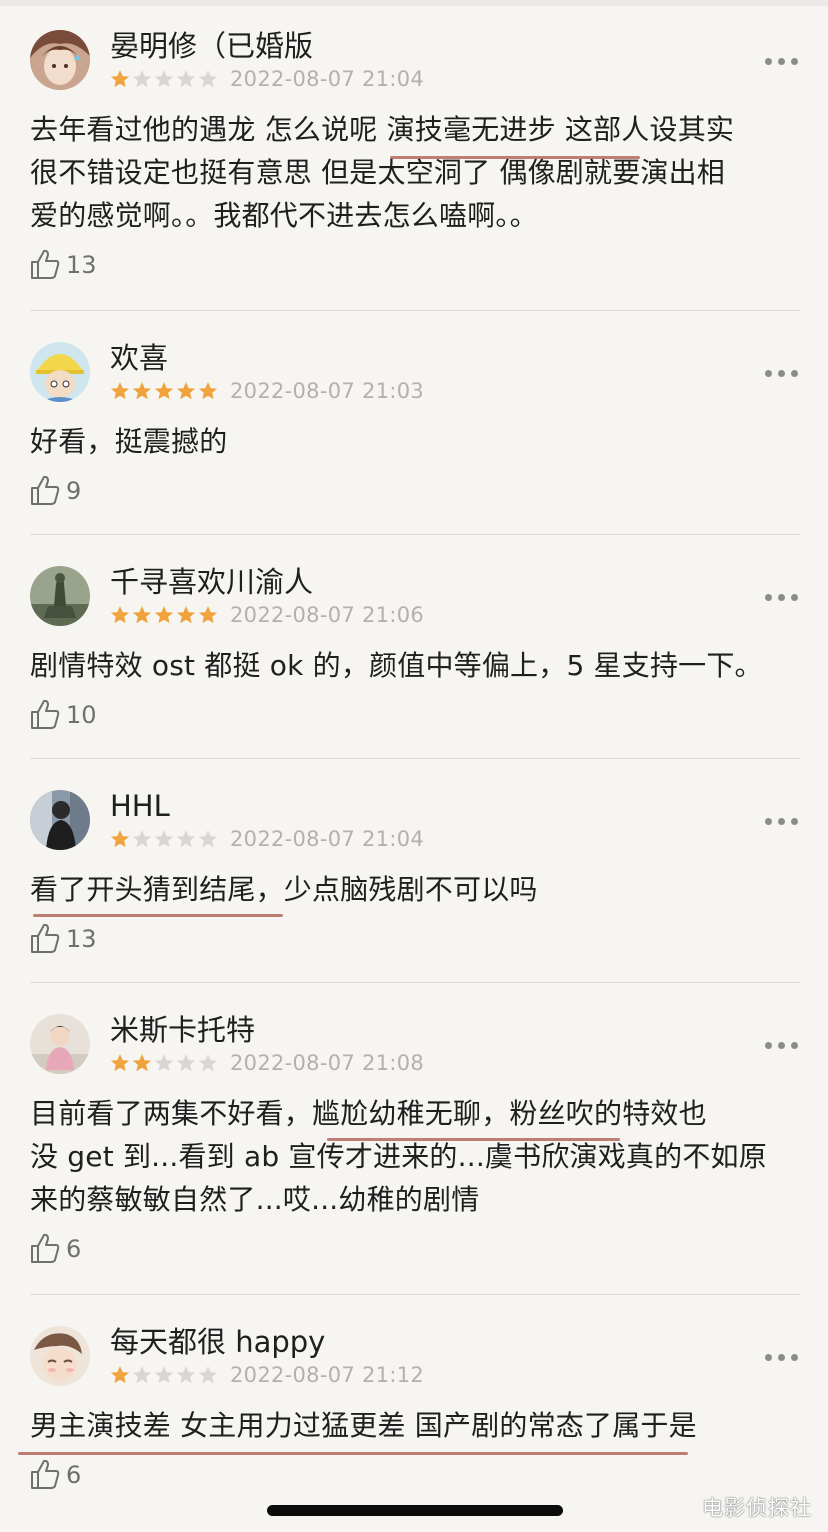 This screenshot has height=1532, width=828. Describe the element at coordinates (363, 1425) in the screenshot. I see `comment-line: 男主演技差 女主用力过猛更差 国产剧的常态了属于是` at that location.